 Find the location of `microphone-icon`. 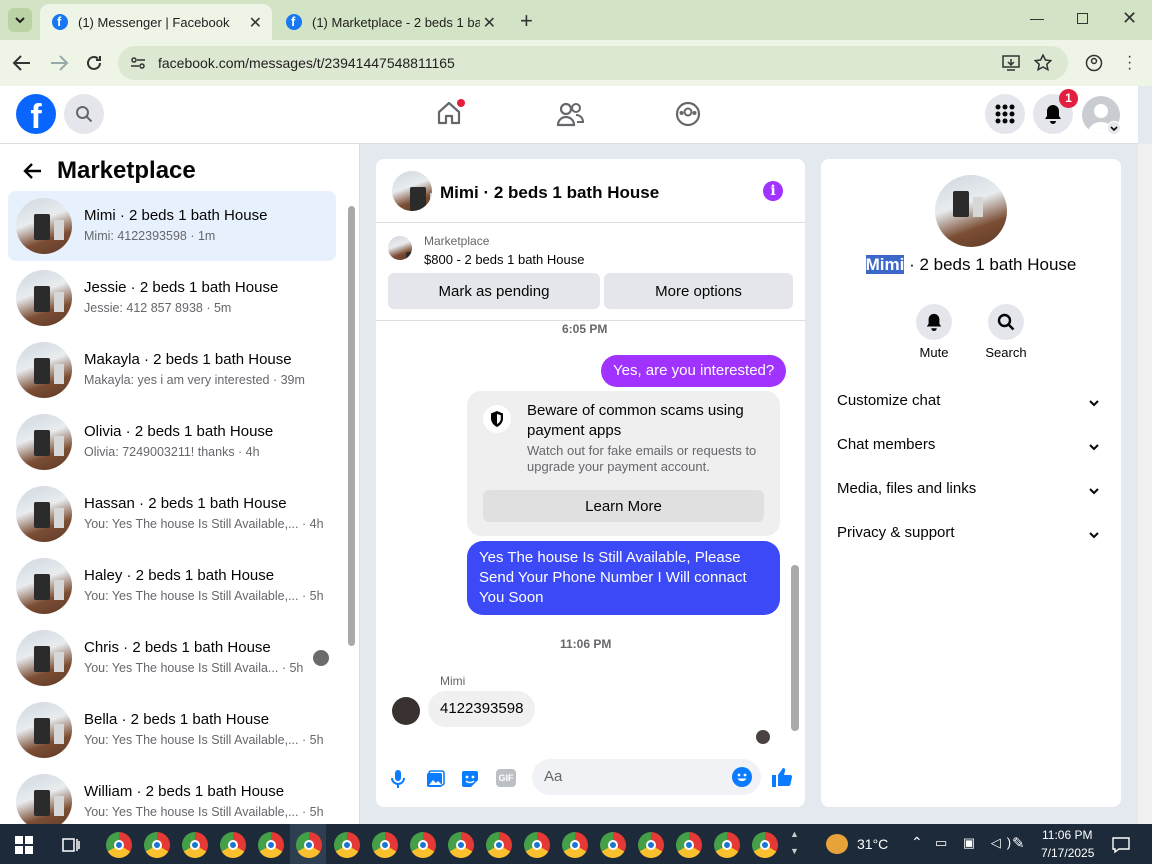

microphone-icon is located at coordinates (398, 779).